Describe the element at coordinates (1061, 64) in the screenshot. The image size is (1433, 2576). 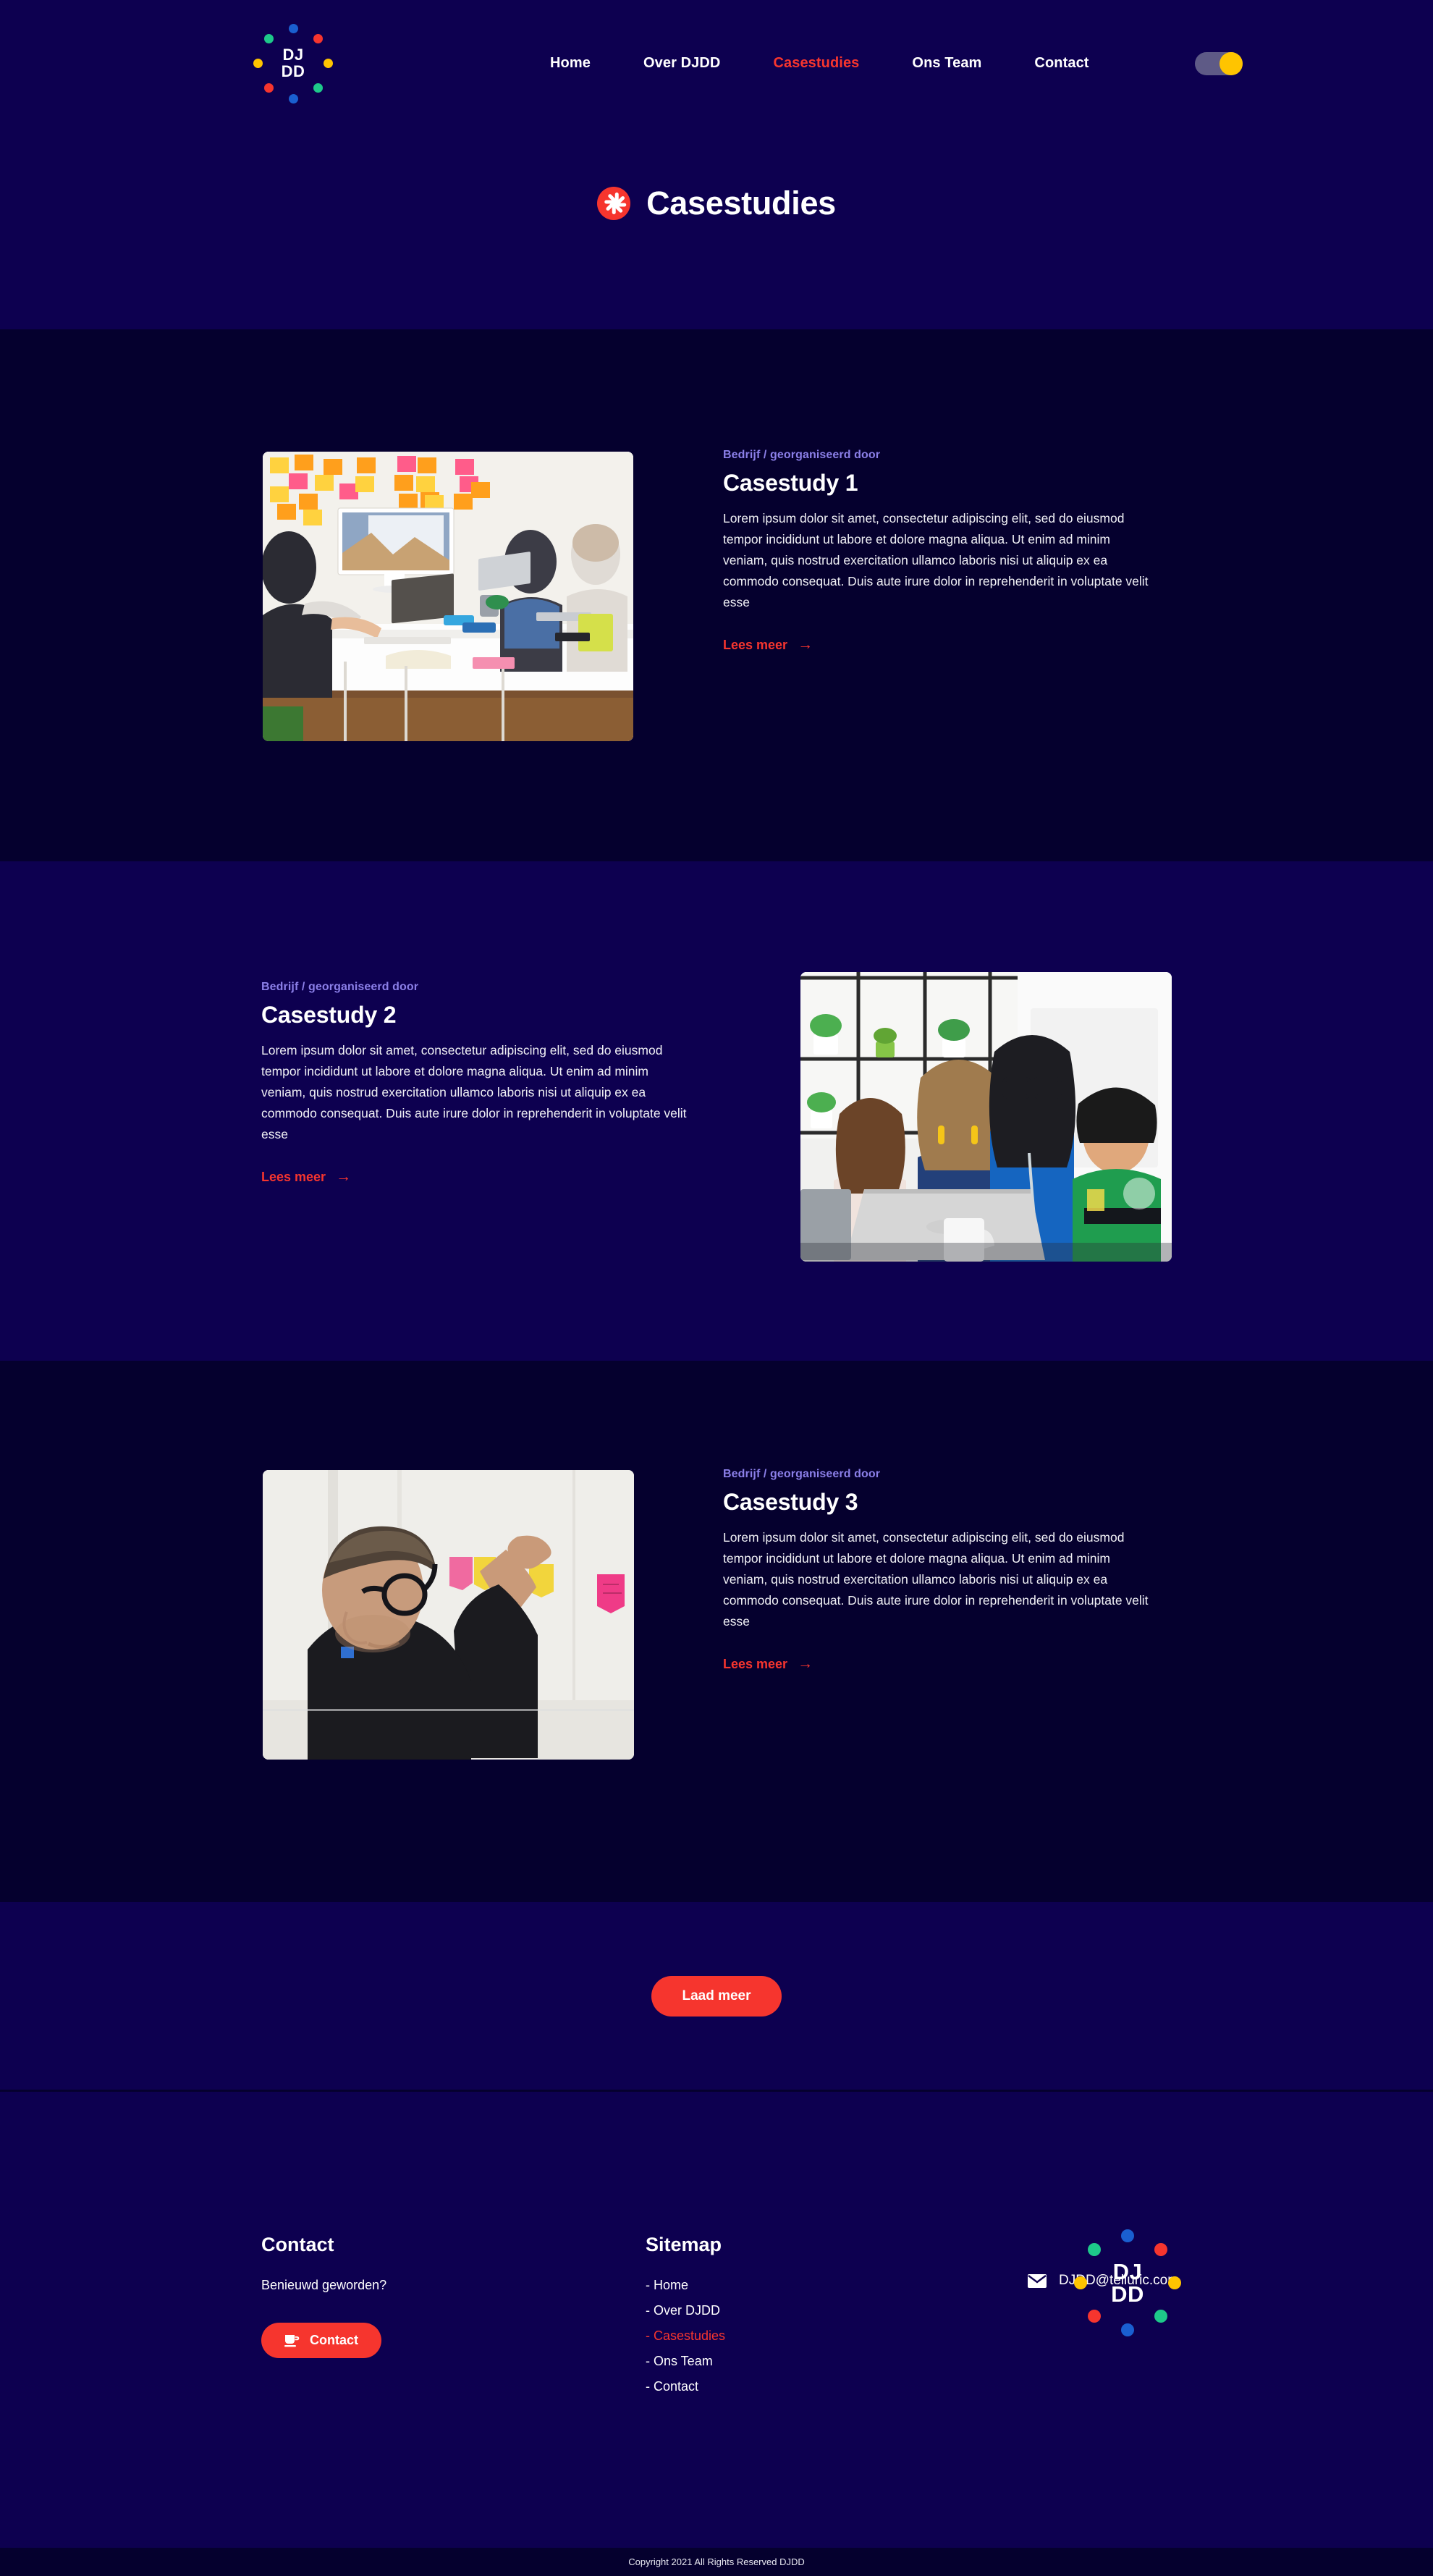
I see `nav-item-contact: Contact` at that location.